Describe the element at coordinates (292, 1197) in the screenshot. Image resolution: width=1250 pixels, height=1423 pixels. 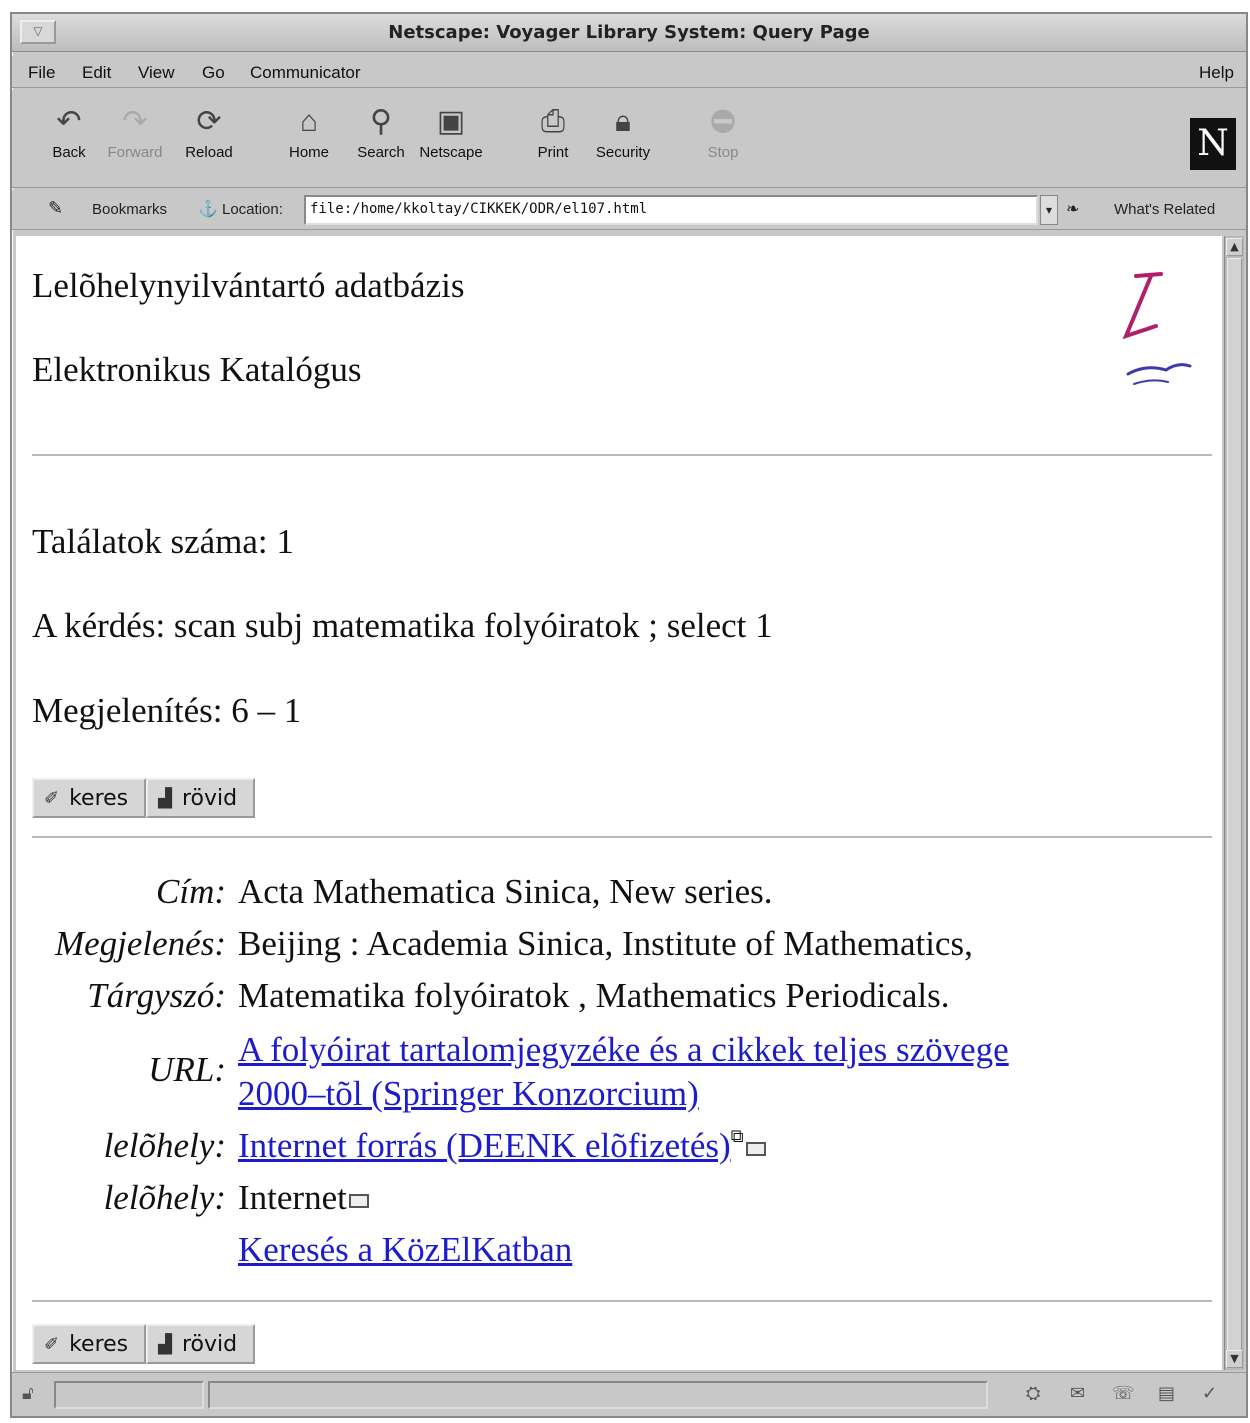
I see `location-2-text: Internet` at that location.